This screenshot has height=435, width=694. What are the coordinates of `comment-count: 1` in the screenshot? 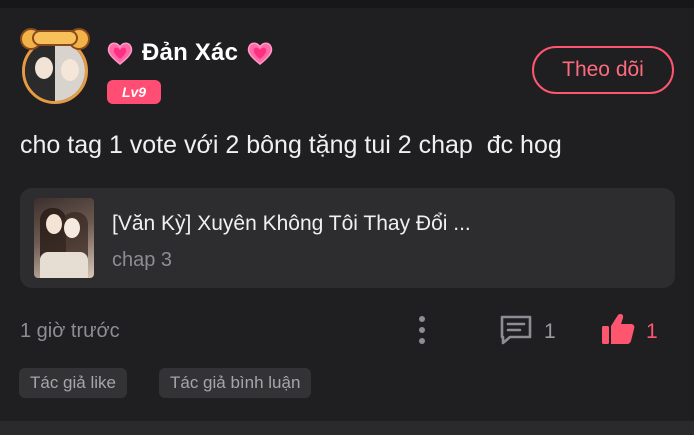 It's located at (550, 331).